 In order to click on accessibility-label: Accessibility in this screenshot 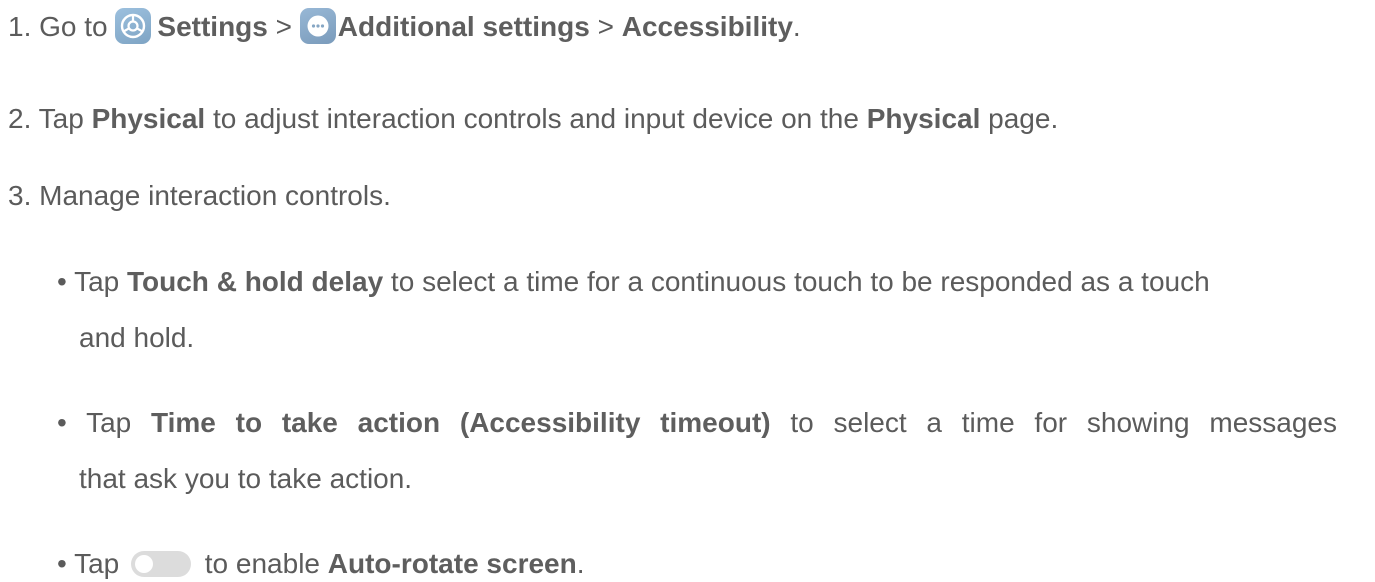, I will do `click(707, 26)`.